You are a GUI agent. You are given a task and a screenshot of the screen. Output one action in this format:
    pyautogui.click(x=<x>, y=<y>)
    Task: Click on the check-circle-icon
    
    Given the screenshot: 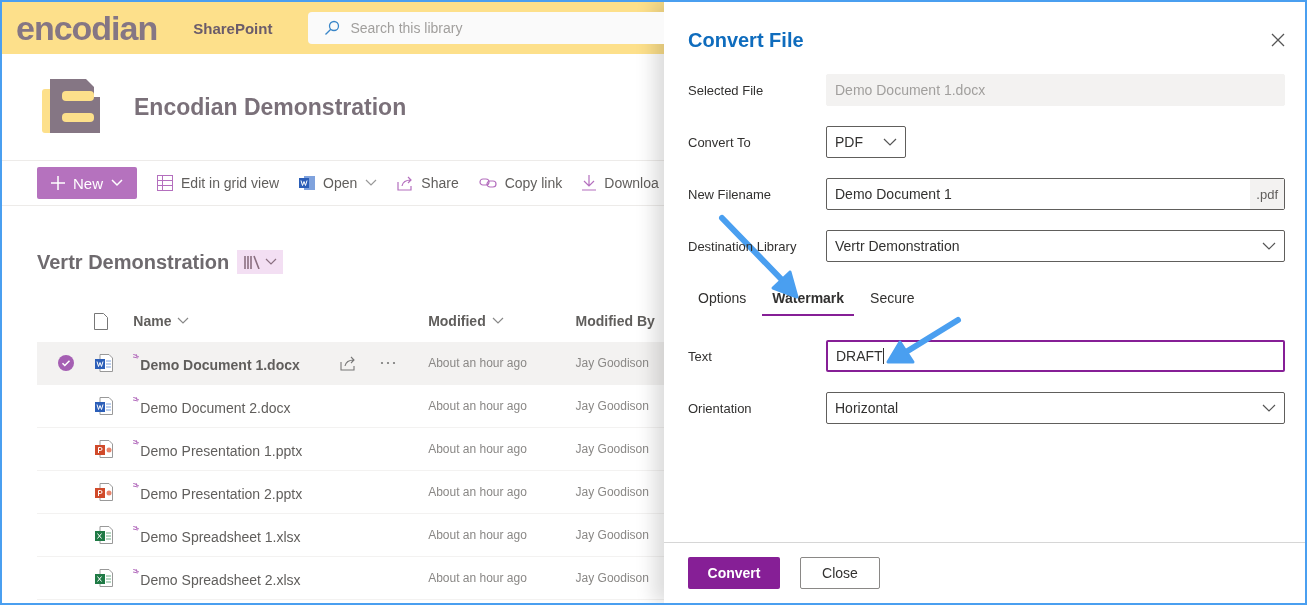 What is the action you would take?
    pyautogui.click(x=65, y=363)
    